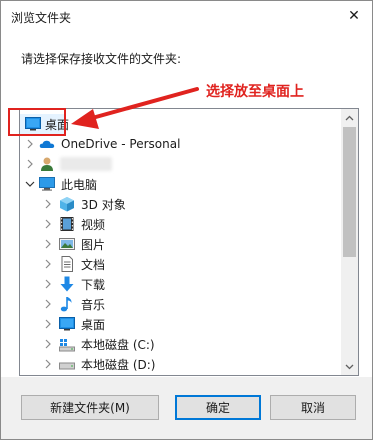 The height and width of the screenshot is (440, 373). Describe the element at coordinates (93, 304) in the screenshot. I see `tree-item-label: 音乐` at that location.